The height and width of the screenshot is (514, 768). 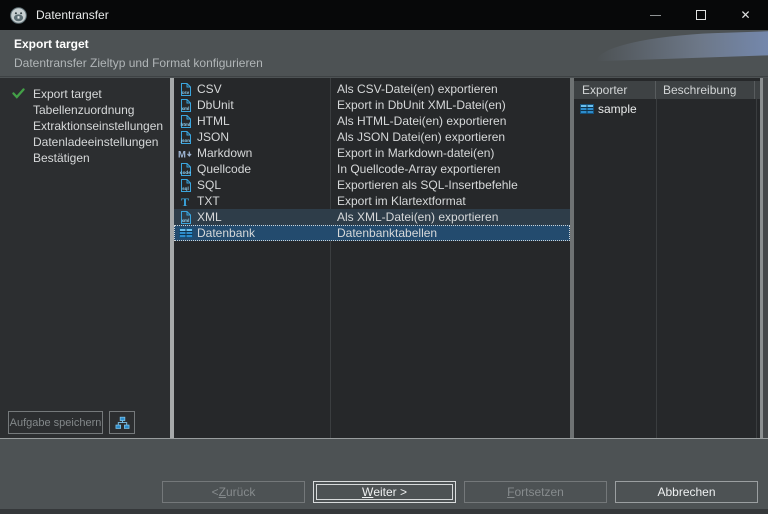 I want to click on task-tree-button, so click(x=122, y=422).